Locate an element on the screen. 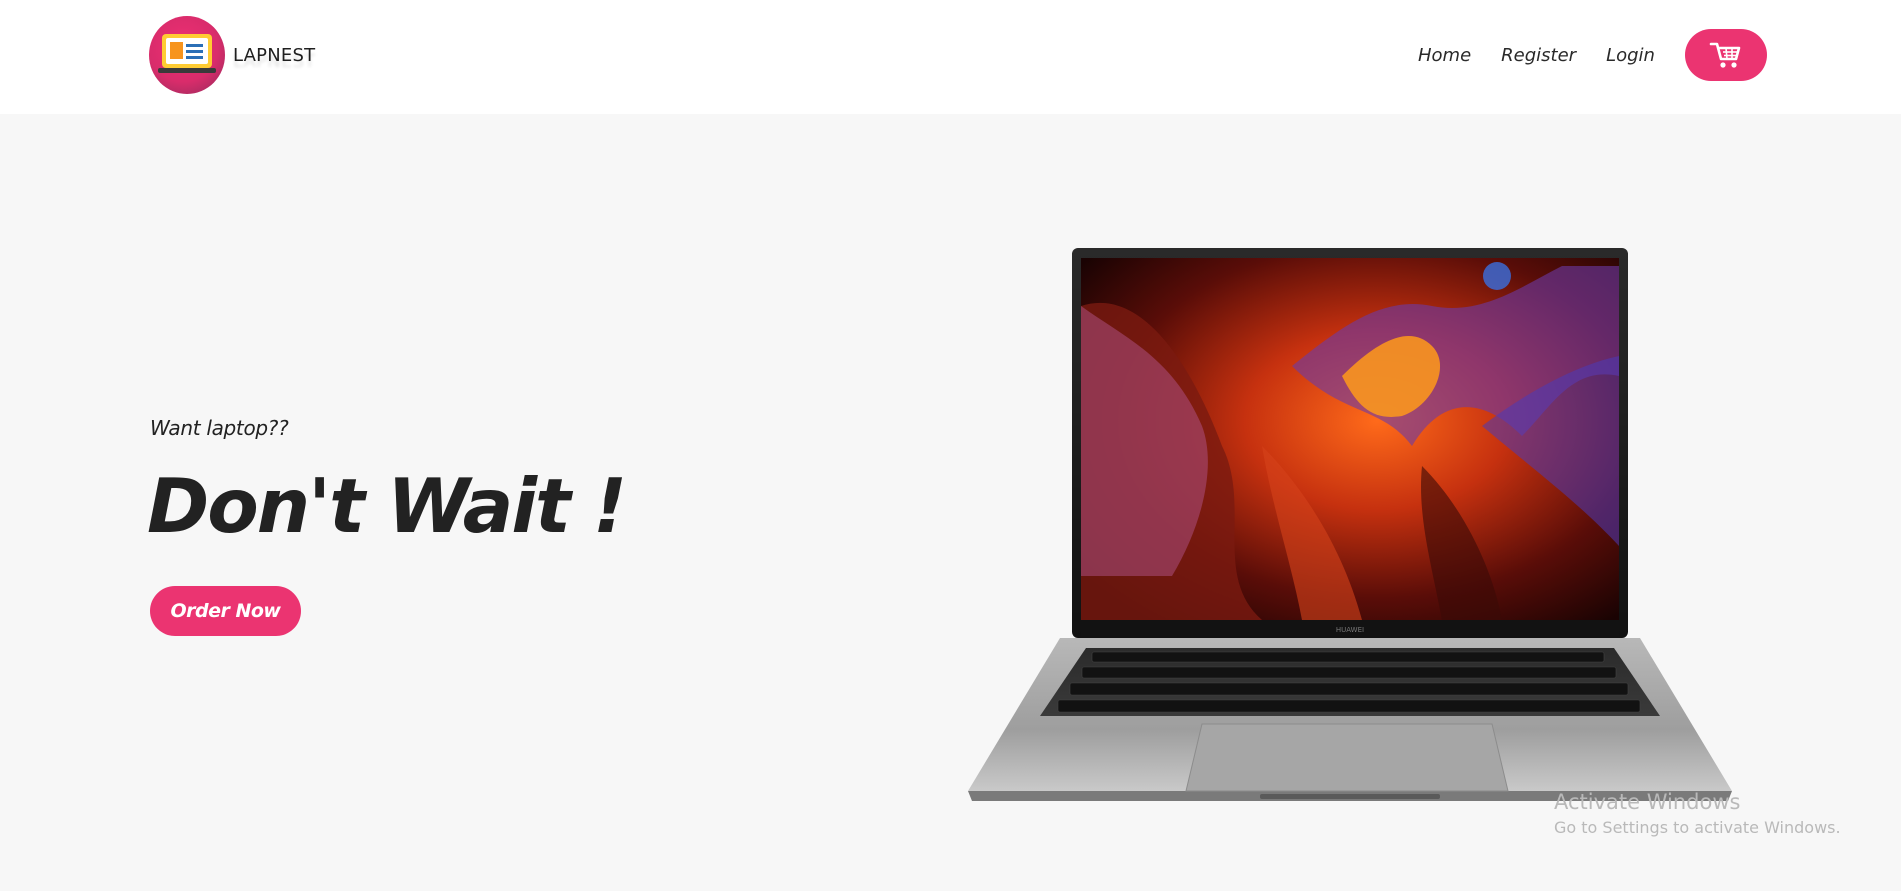  cart-icon is located at coordinates (1725, 55).